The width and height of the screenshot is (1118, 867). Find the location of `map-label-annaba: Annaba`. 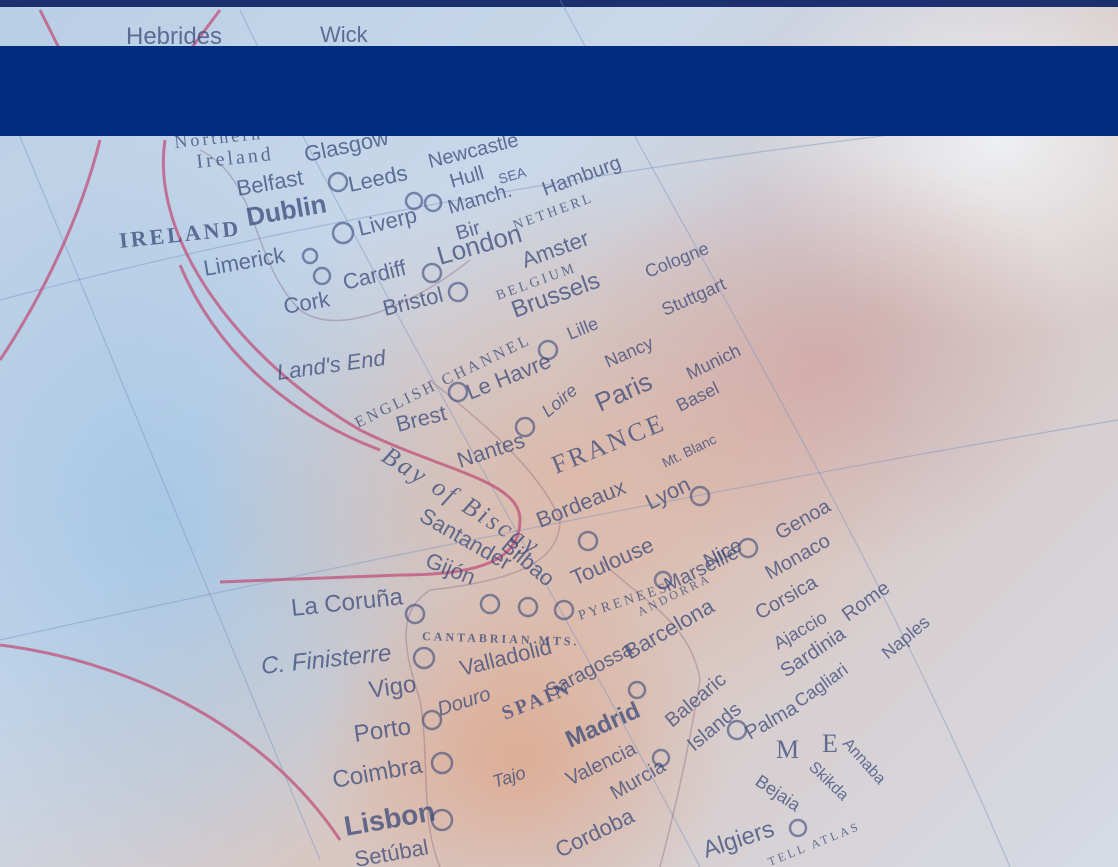

map-label-annaba: Annaba is located at coordinates (864, 761).